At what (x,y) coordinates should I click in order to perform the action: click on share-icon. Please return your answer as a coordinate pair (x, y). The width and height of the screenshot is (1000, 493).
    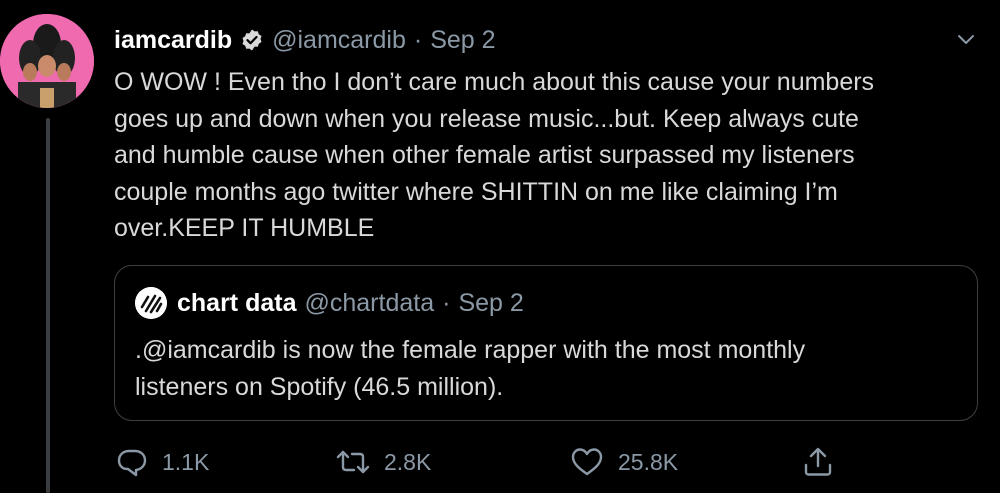
    Looking at the image, I should click on (818, 461).